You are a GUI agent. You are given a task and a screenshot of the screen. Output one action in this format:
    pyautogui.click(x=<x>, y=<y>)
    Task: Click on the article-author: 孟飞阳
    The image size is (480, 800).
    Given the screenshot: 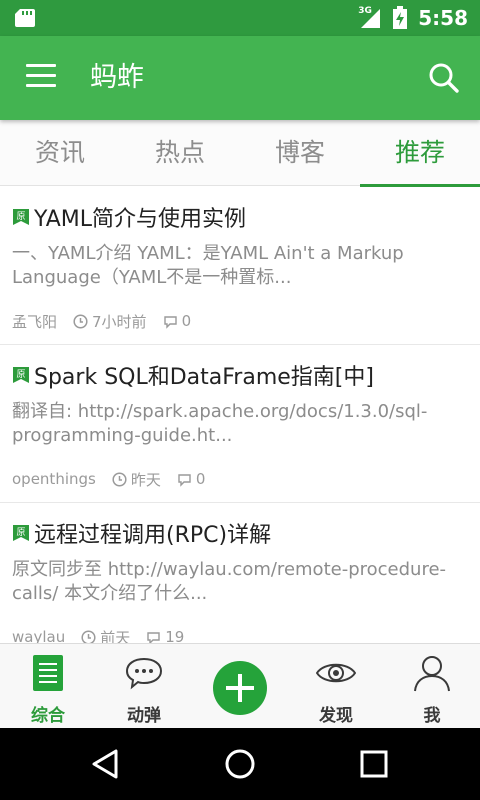 What is the action you would take?
    pyautogui.click(x=35, y=321)
    